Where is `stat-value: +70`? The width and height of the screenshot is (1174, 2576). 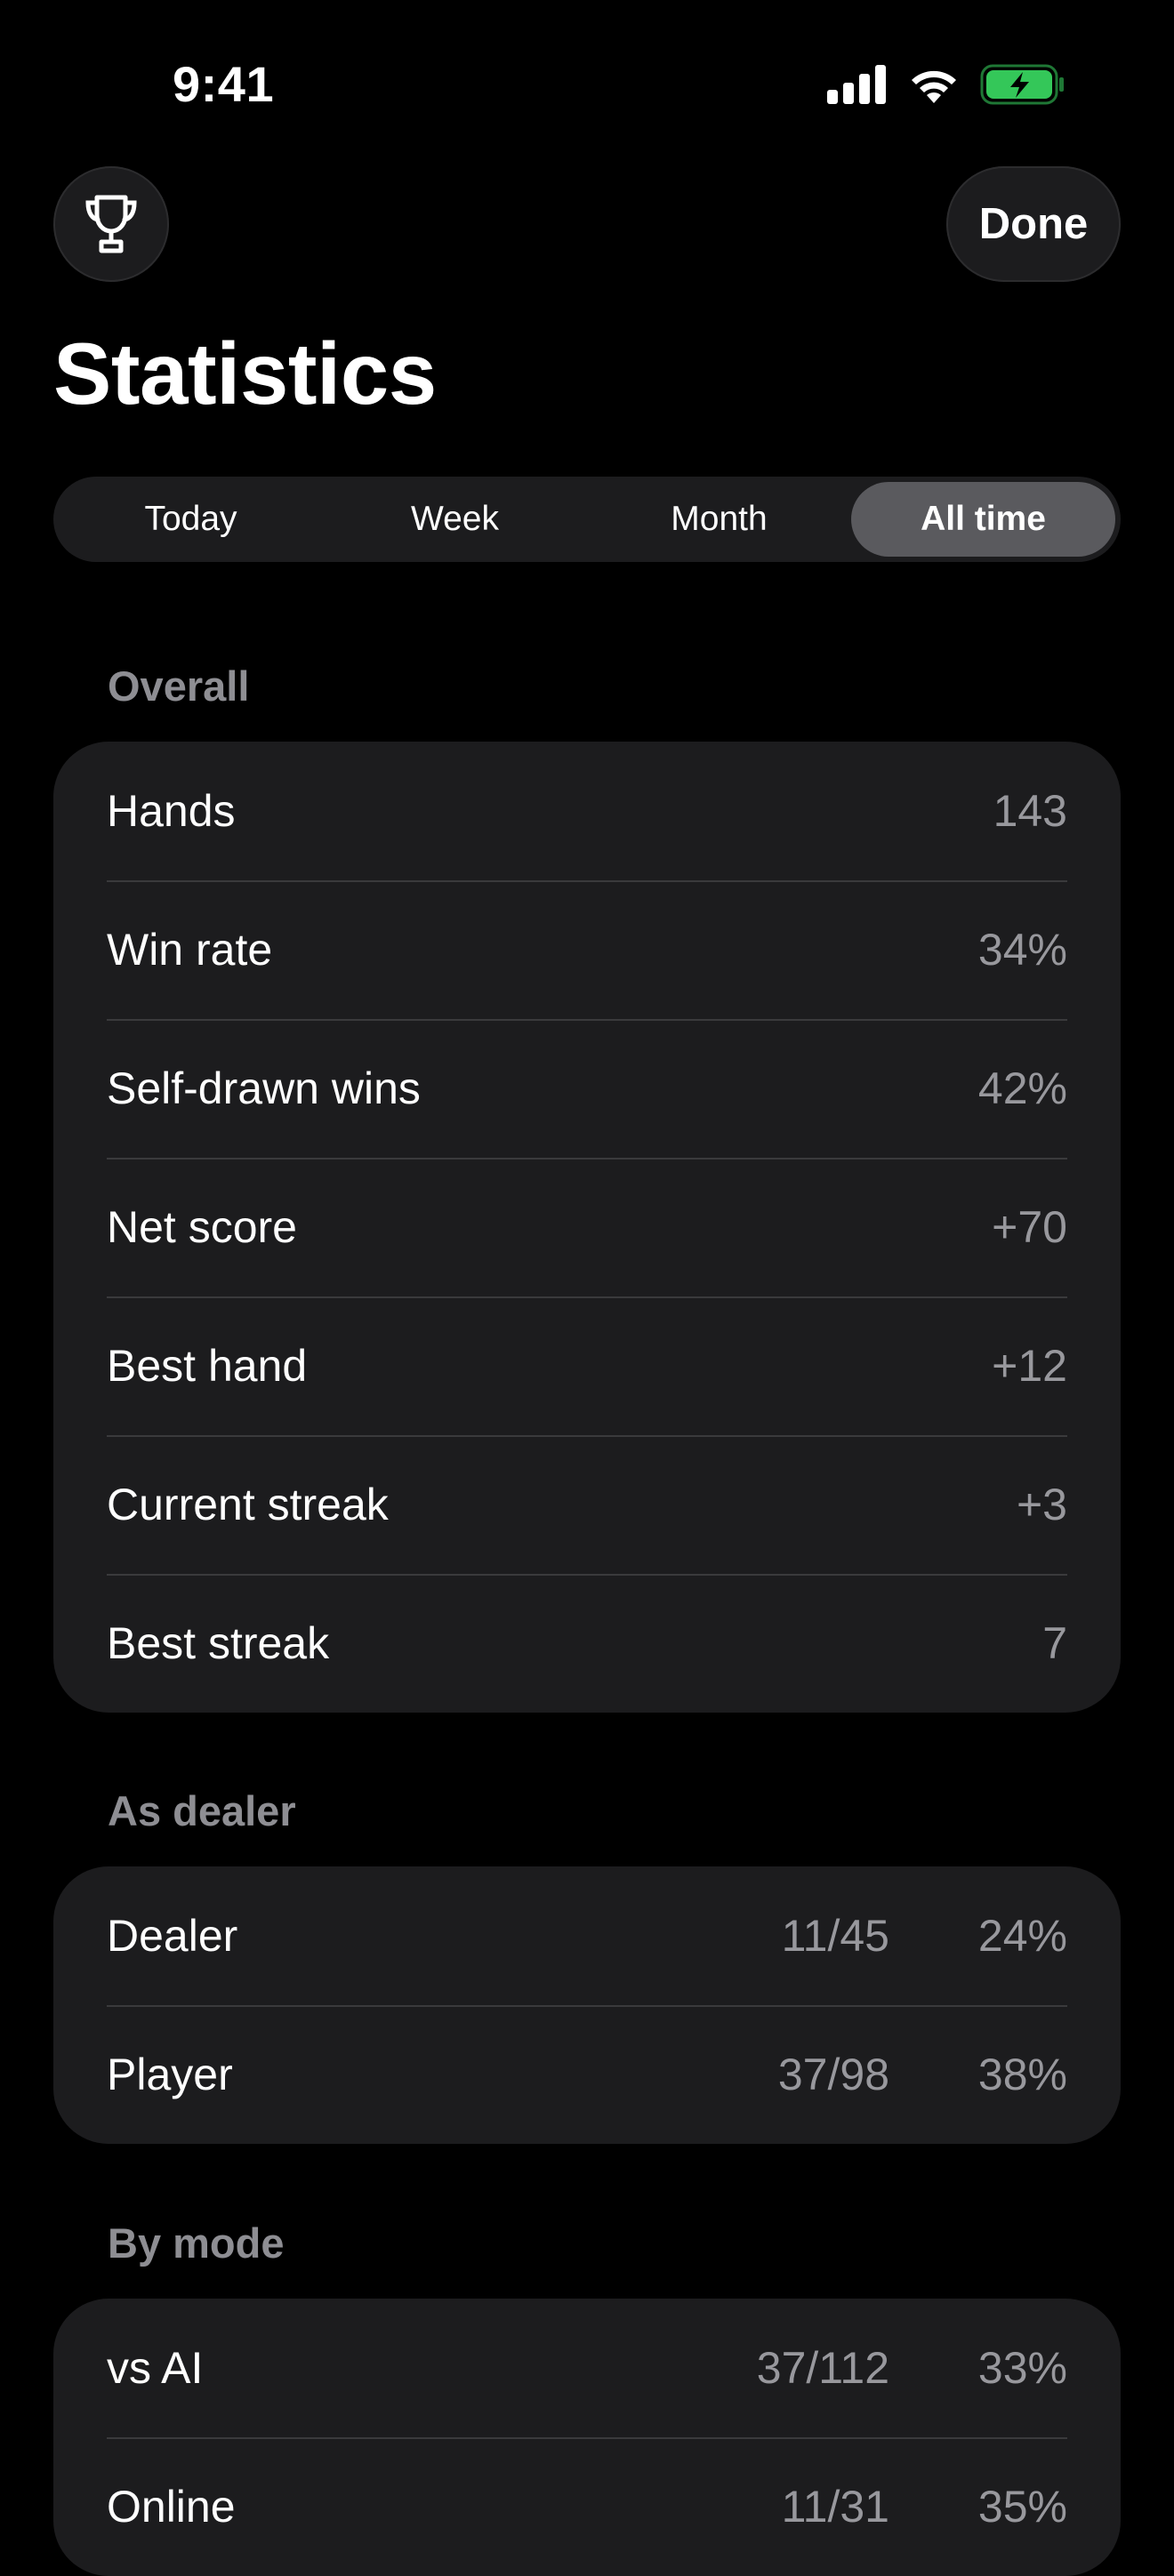 stat-value: +70 is located at coordinates (1029, 1227).